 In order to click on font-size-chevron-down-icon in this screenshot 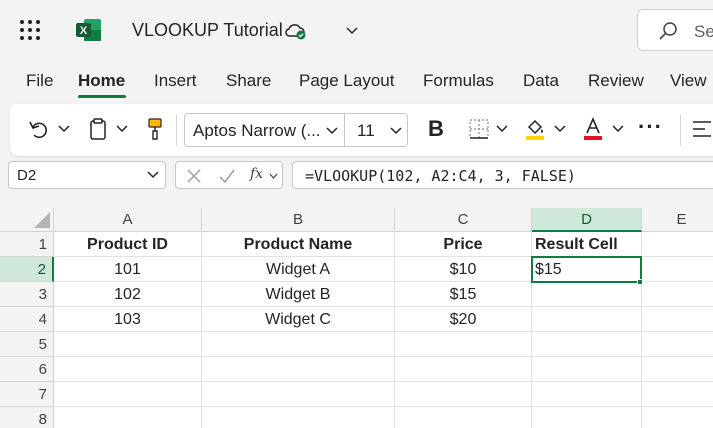, I will do `click(396, 131)`.